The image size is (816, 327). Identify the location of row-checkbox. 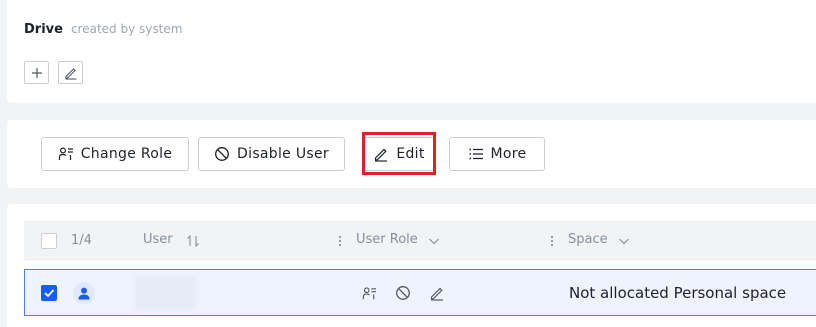
(49, 293).